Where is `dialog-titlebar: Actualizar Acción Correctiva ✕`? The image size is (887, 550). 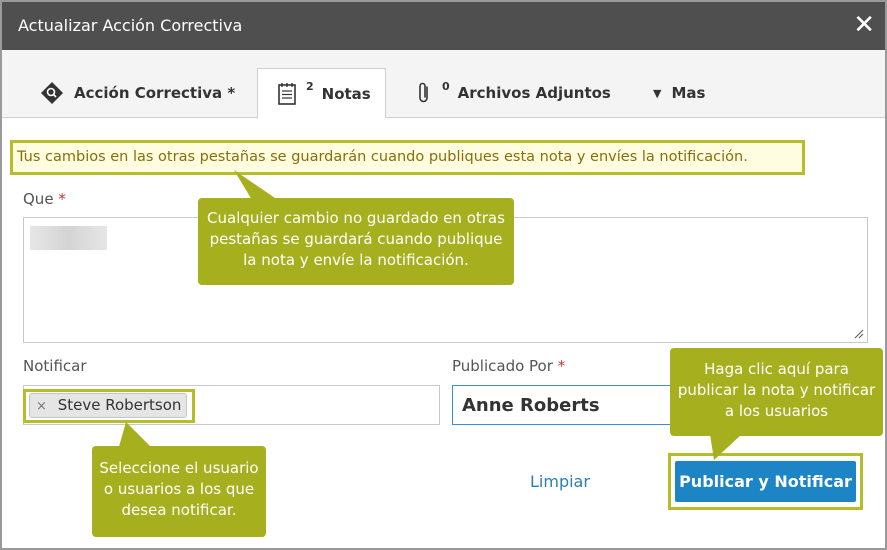
dialog-titlebar: Actualizar Acción Correctiva ✕ is located at coordinates (443, 26).